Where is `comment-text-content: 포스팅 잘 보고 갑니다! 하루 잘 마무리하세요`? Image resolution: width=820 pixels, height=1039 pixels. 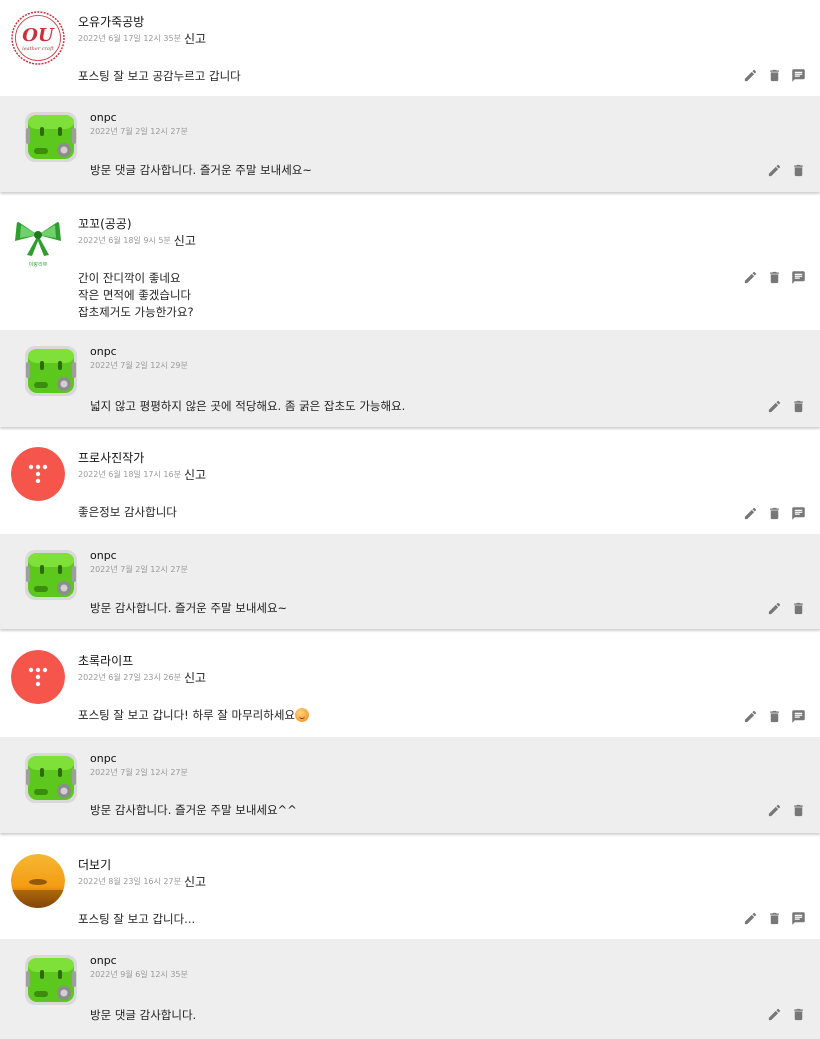 comment-text-content: 포스팅 잘 보고 갑니다! 하루 잘 마무리하세요 is located at coordinates (186, 715).